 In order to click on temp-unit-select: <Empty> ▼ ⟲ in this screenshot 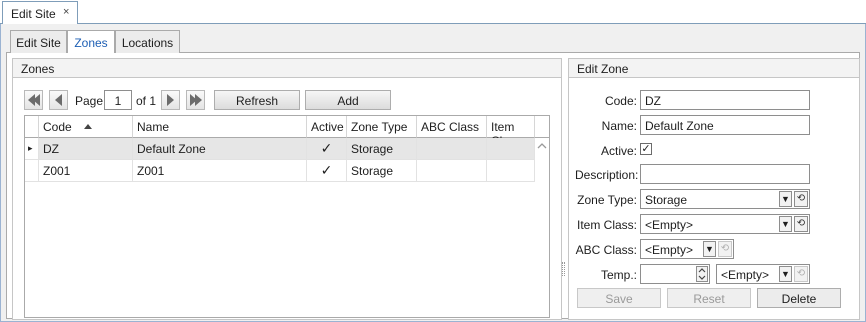, I will do `click(763, 274)`.